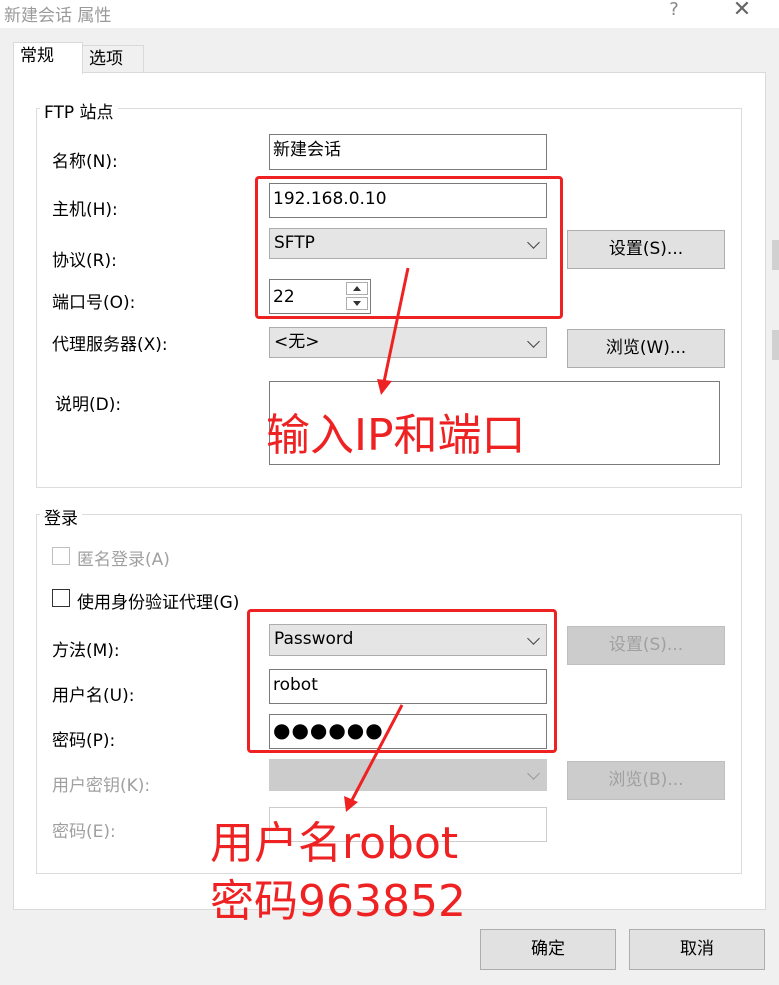 The width and height of the screenshot is (779, 985). I want to click on annotation-arrow-cred-head, so click(351, 804).